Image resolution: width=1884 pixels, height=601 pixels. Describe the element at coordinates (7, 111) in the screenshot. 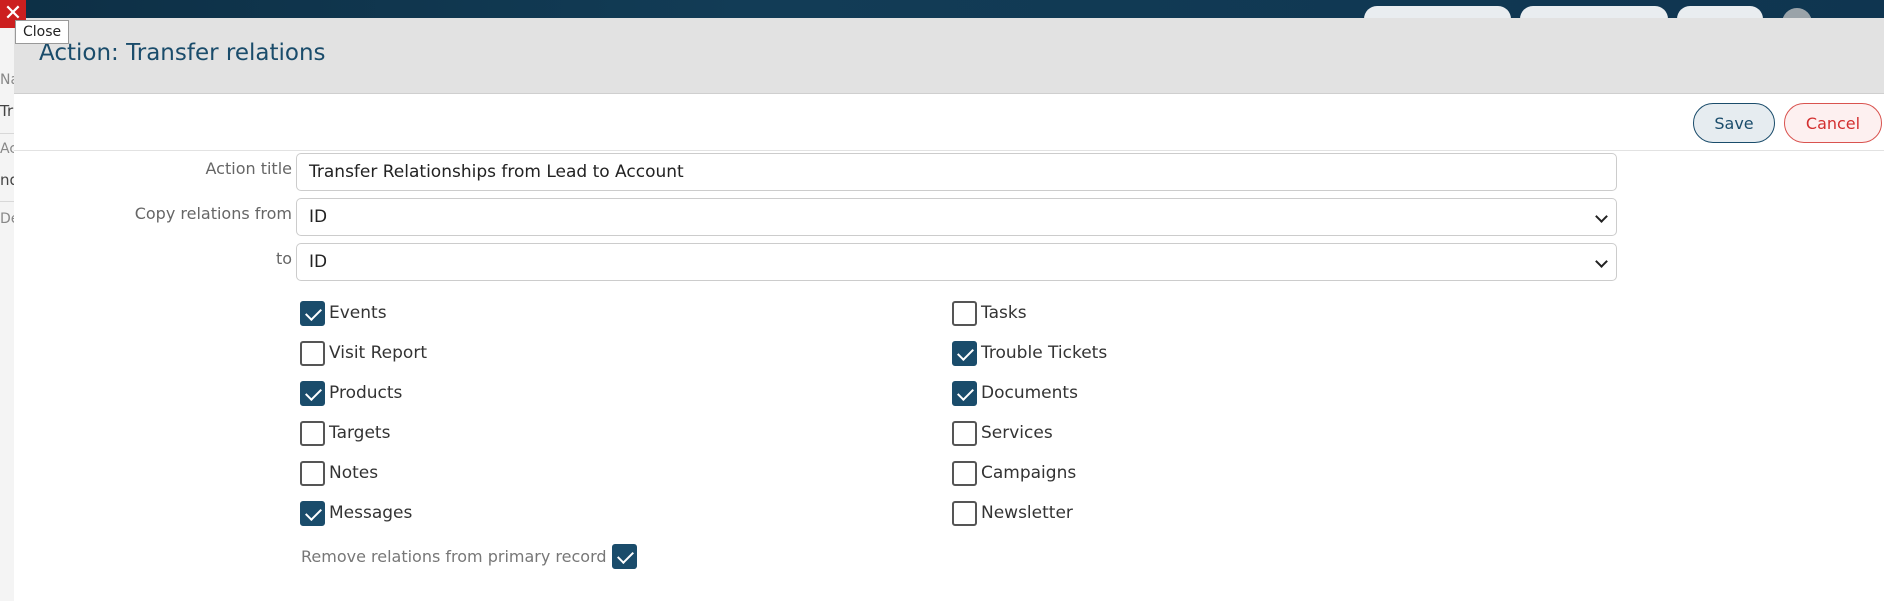

I see `background-value: Tr` at that location.